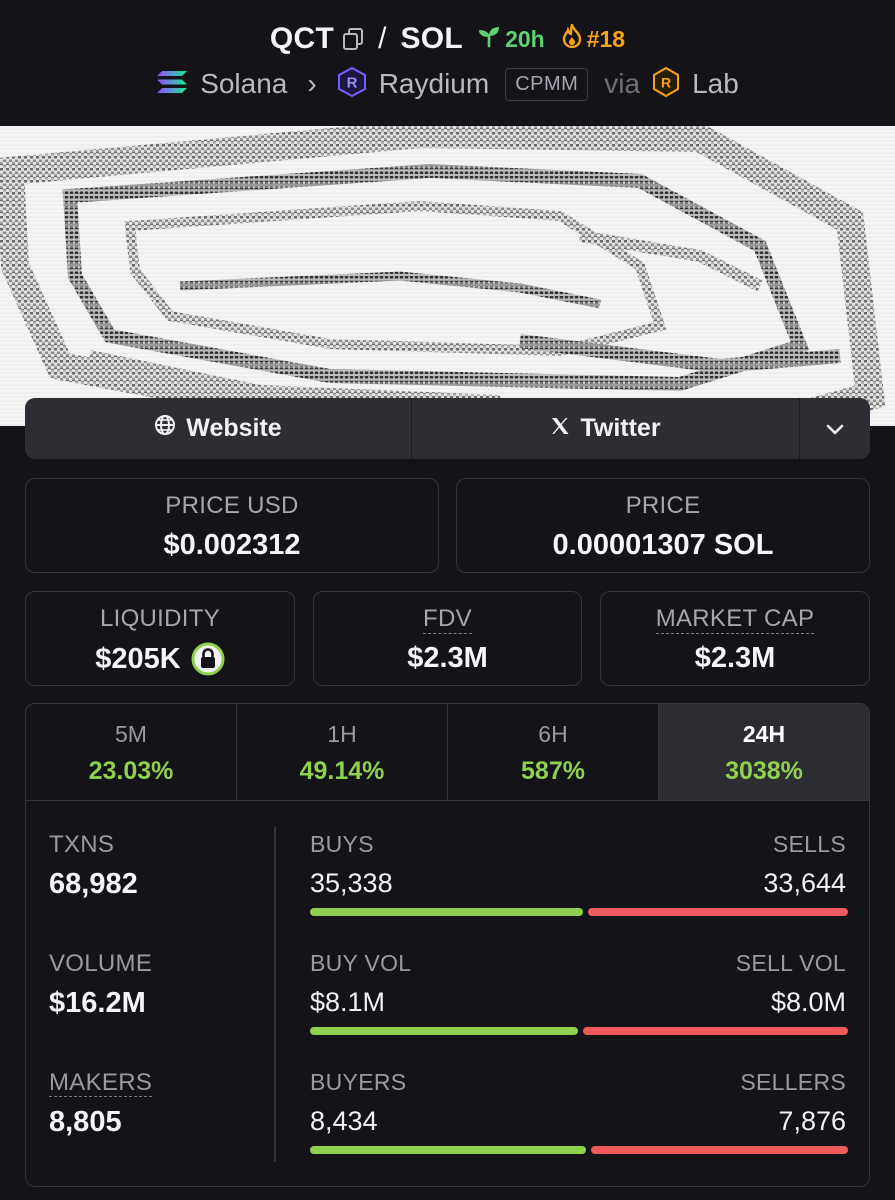 The image size is (895, 1200). Describe the element at coordinates (232, 525) in the screenshot. I see `price-usd-card: PRICE USD $0.002312` at that location.